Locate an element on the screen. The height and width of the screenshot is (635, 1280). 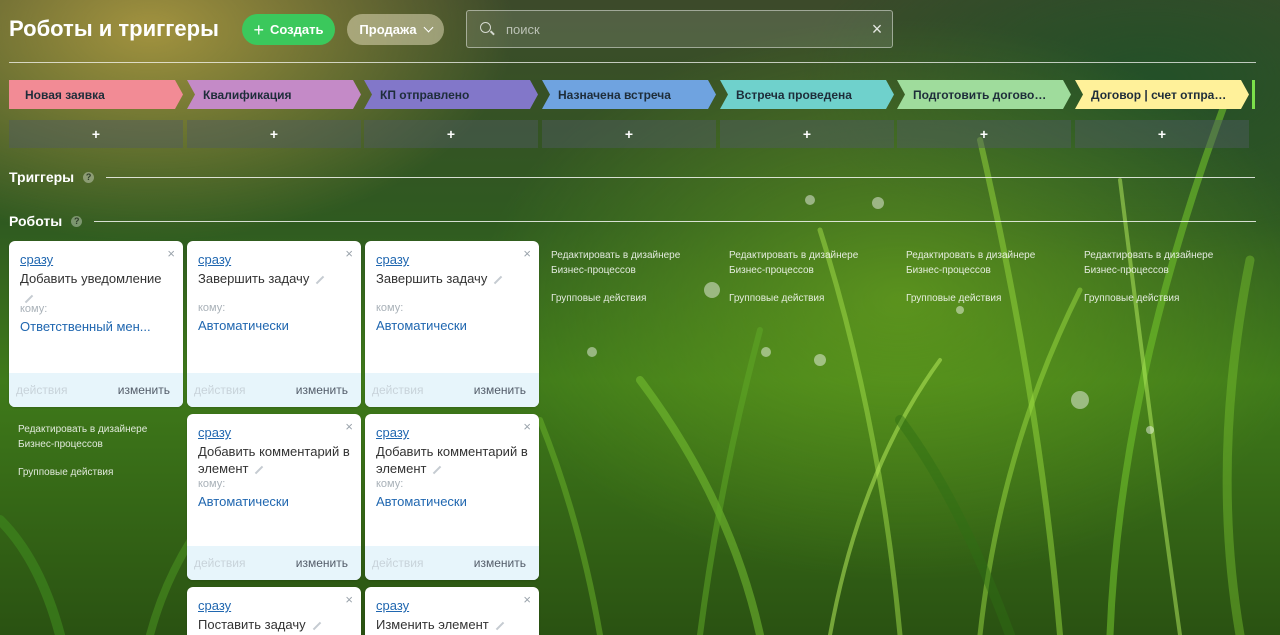
search-input is located at coordinates (678, 29).